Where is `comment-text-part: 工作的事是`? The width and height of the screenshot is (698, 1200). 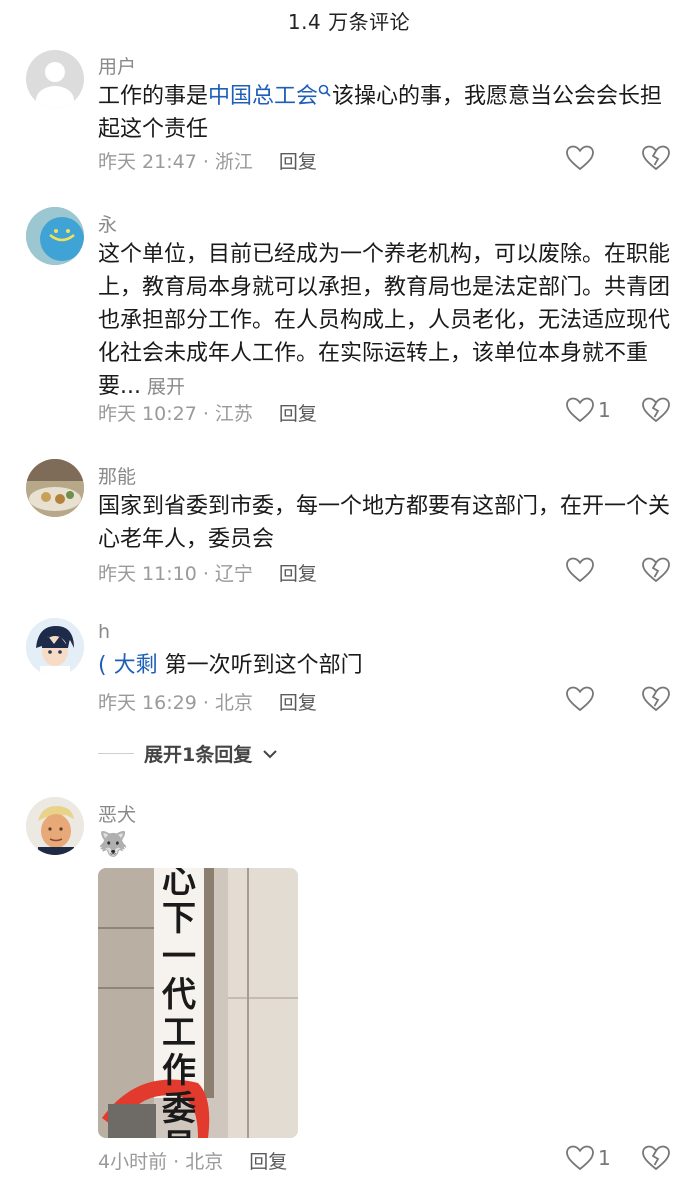 comment-text-part: 工作的事是 is located at coordinates (153, 96).